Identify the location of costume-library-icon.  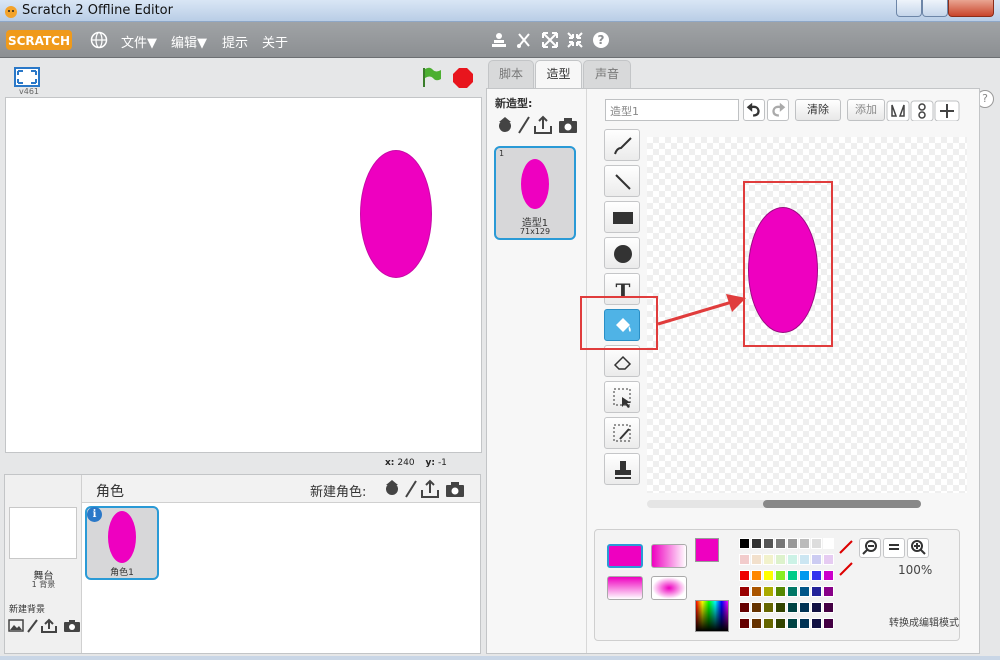
(505, 124).